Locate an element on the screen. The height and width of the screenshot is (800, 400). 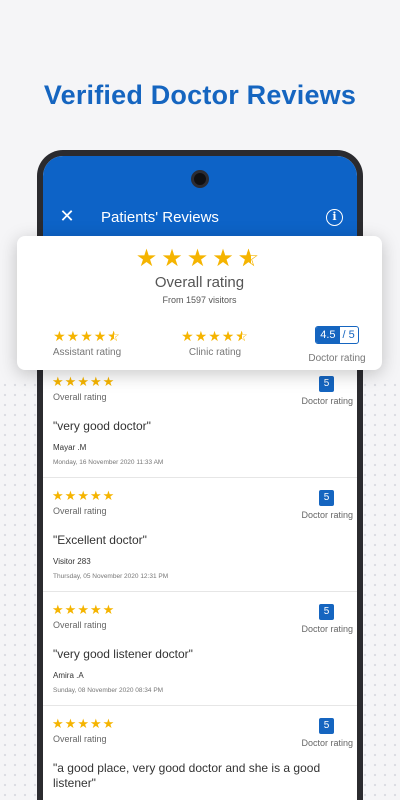
overall-star-rating: ★★★★☆★ is located at coordinates (199, 258).